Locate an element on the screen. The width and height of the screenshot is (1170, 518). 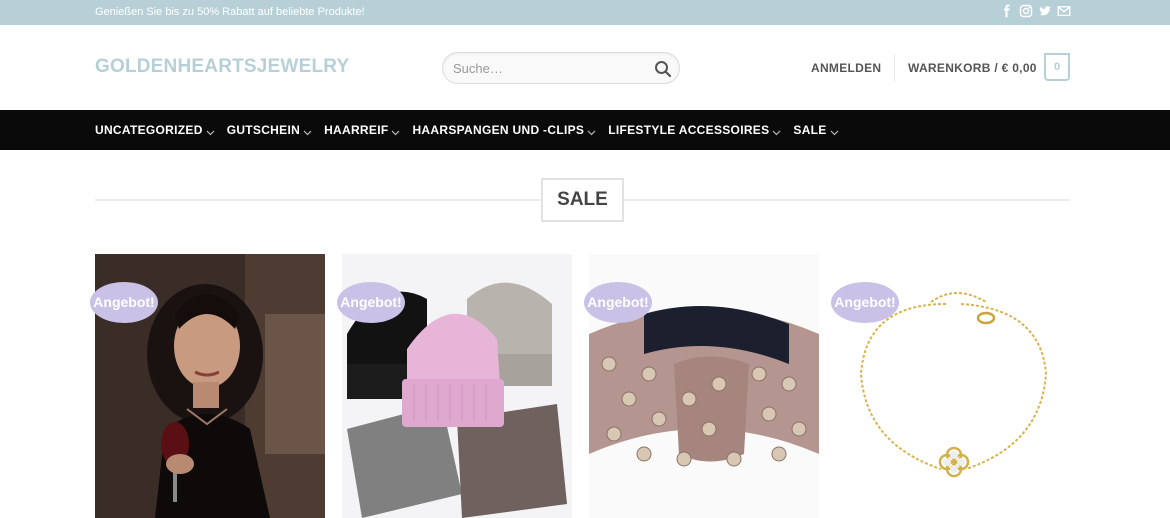
twitter-icon is located at coordinates (1045, 11).